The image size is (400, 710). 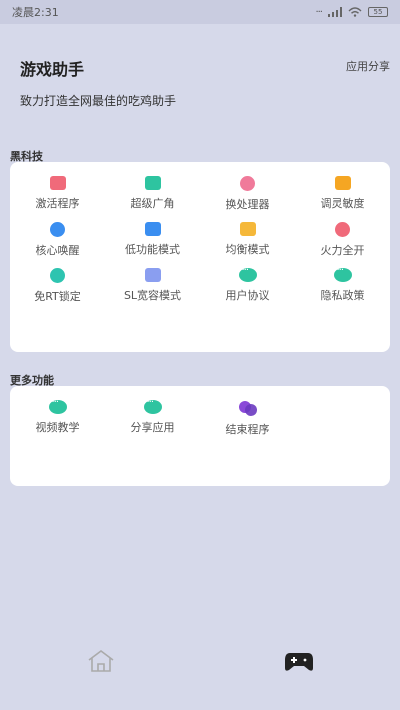 I want to click on status-time: 凌晨2:31, so click(x=35, y=12).